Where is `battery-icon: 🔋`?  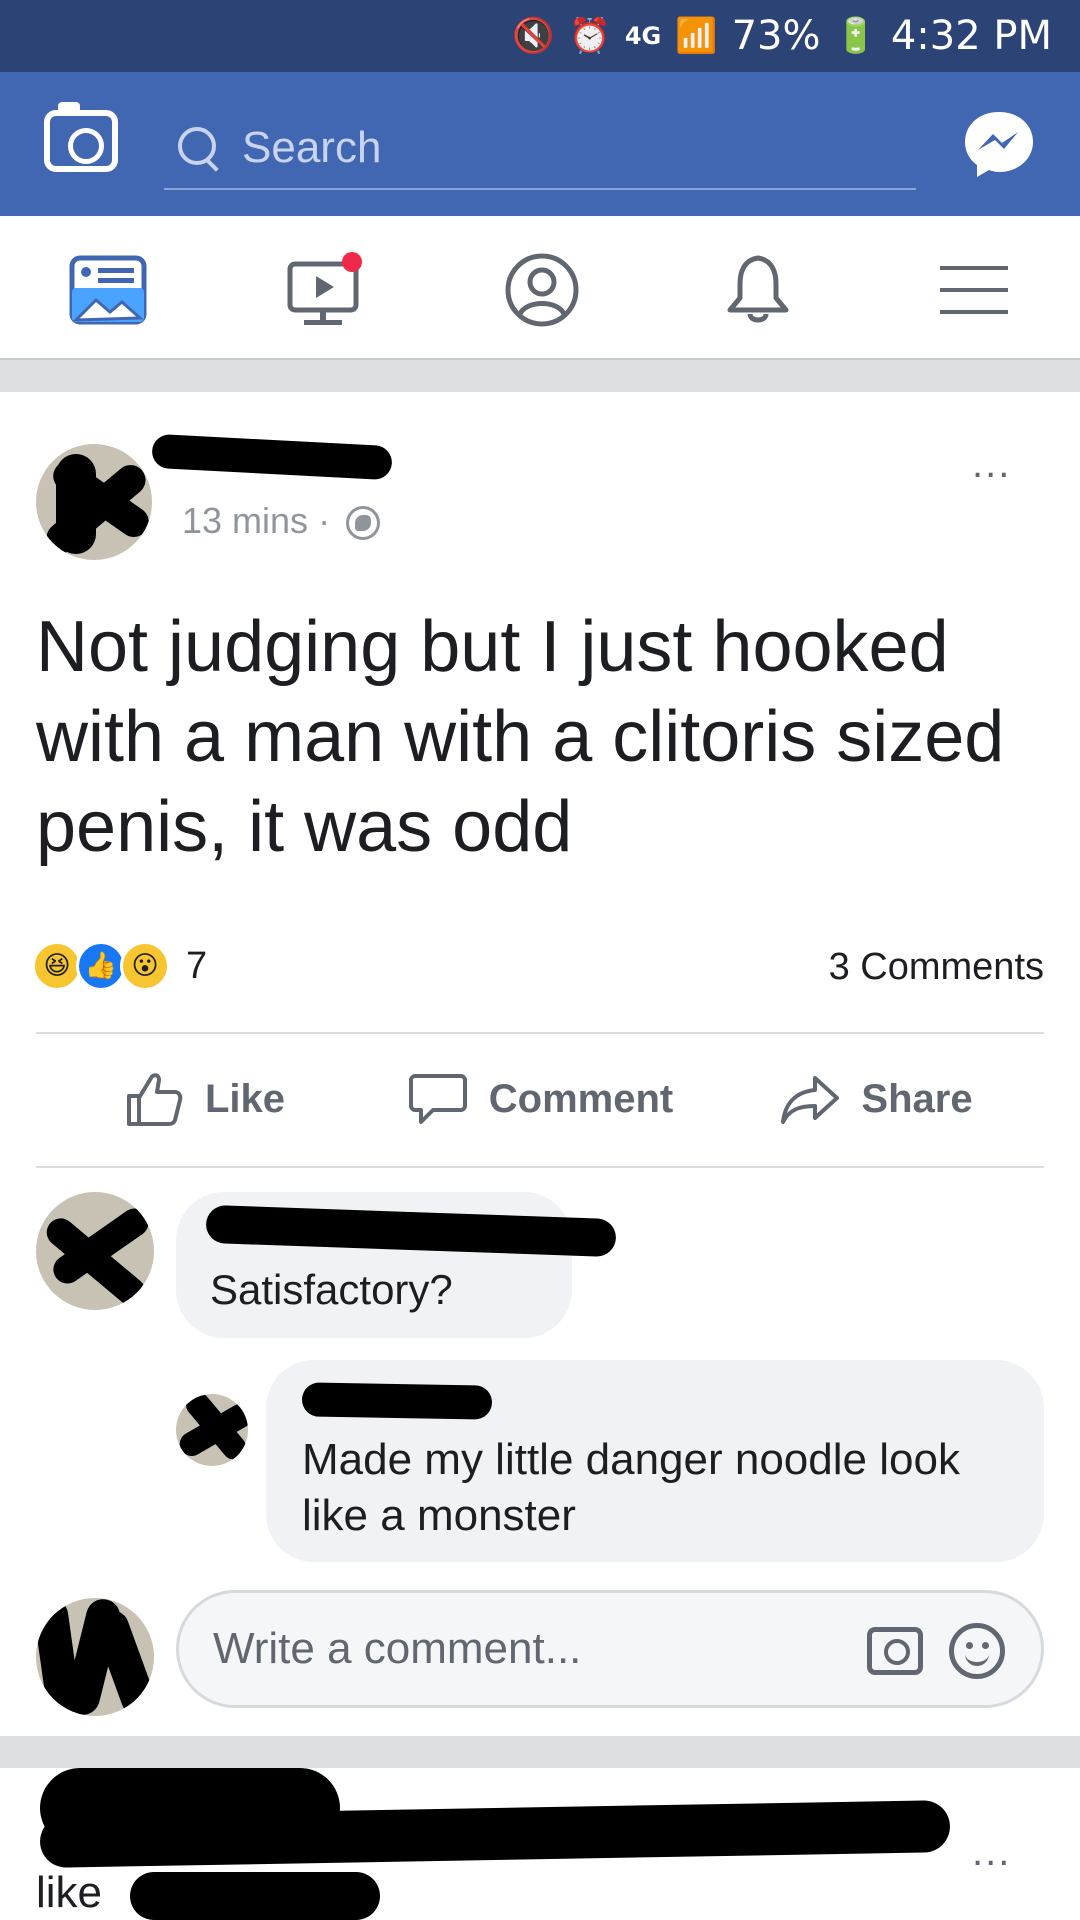
battery-icon: 🔋 is located at coordinates (855, 36).